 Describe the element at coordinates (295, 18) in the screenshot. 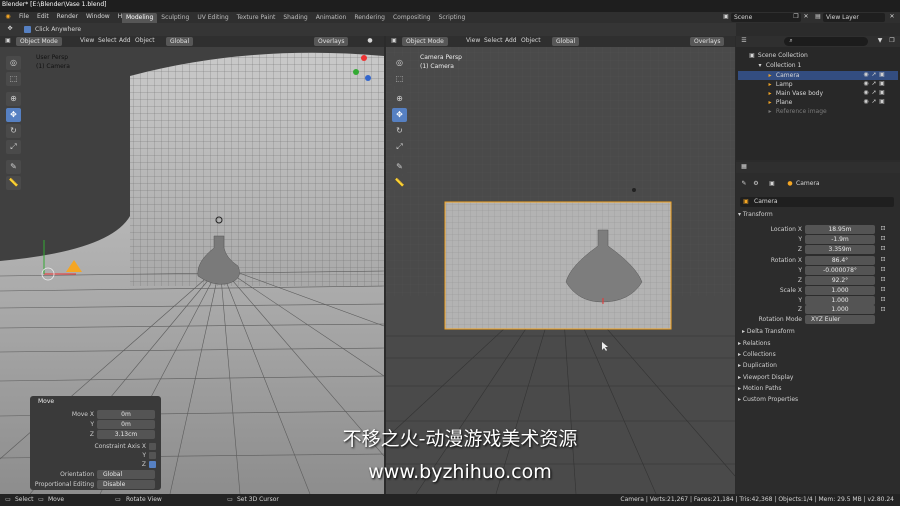

I see `tab-shading: Shading` at that location.